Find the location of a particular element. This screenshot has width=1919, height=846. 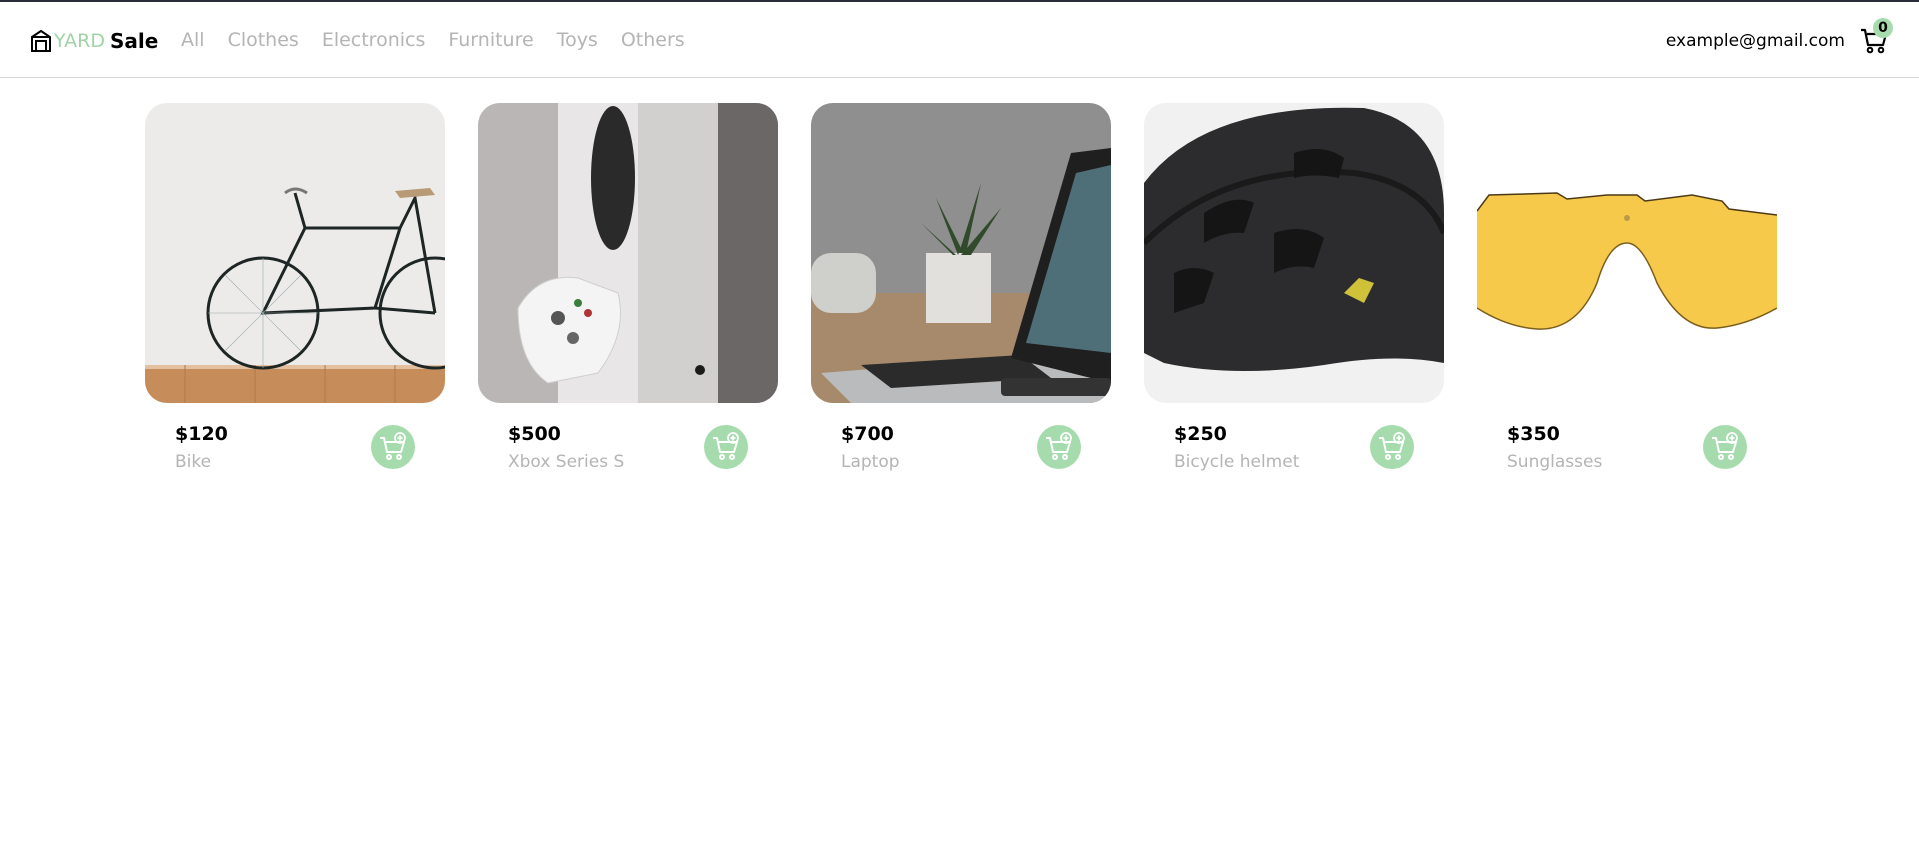

product-image-sunglasses is located at coordinates (1627, 253).